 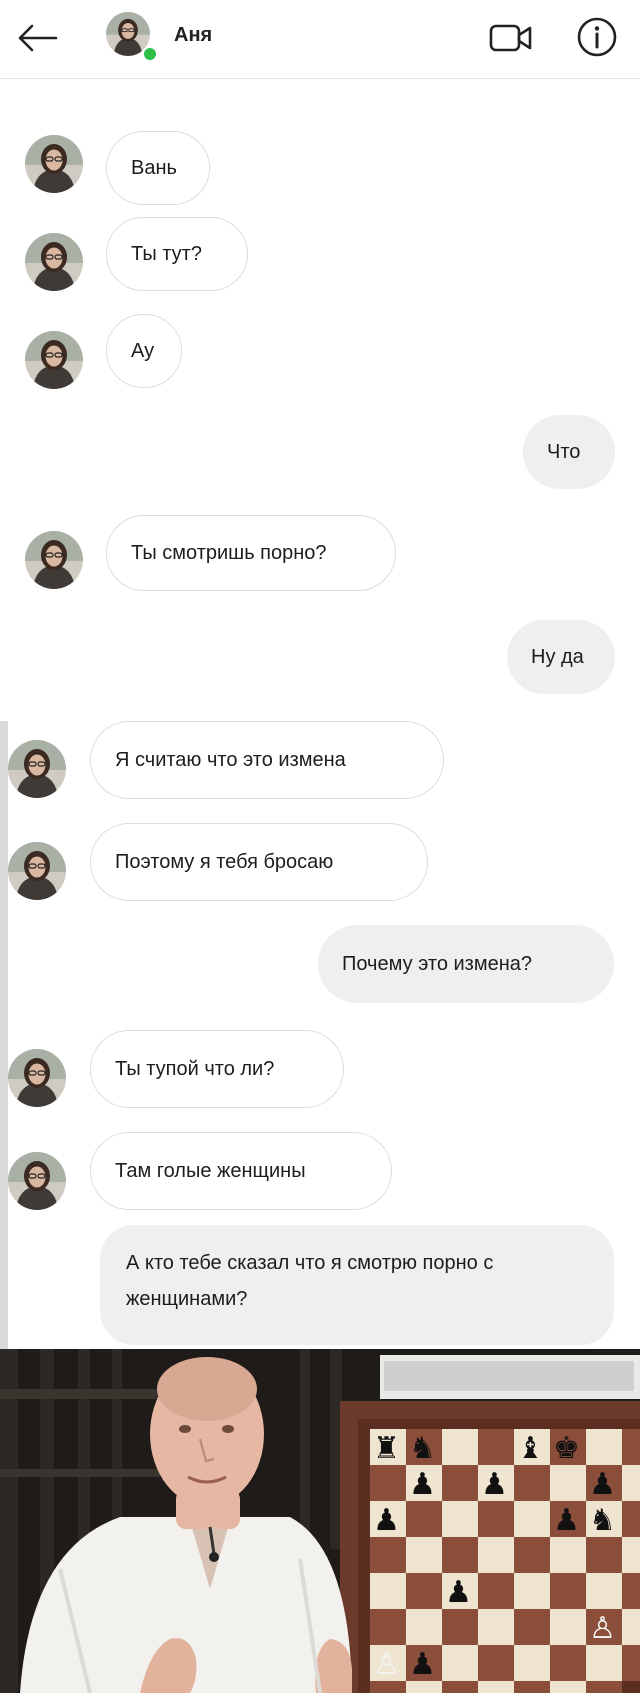 What do you see at coordinates (267, 760) in the screenshot?
I see `incoming-message: Я считаю что это измена` at bounding box center [267, 760].